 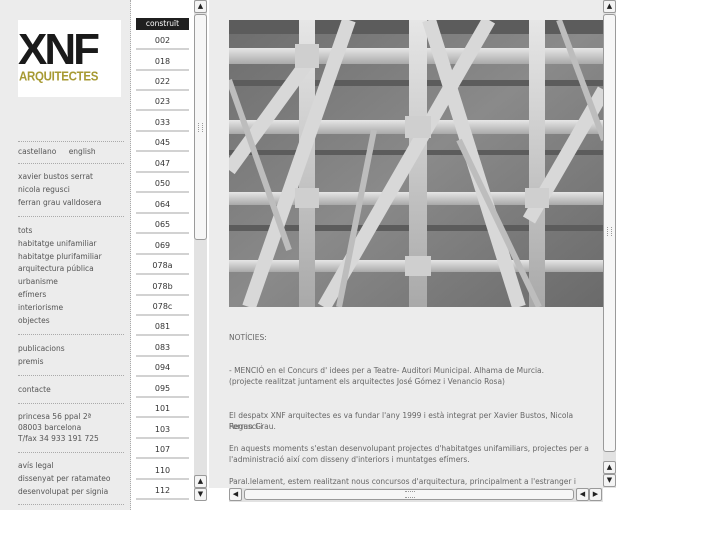 What do you see at coordinates (162, 144) in the screenshot?
I see `project-item-045: 045` at bounding box center [162, 144].